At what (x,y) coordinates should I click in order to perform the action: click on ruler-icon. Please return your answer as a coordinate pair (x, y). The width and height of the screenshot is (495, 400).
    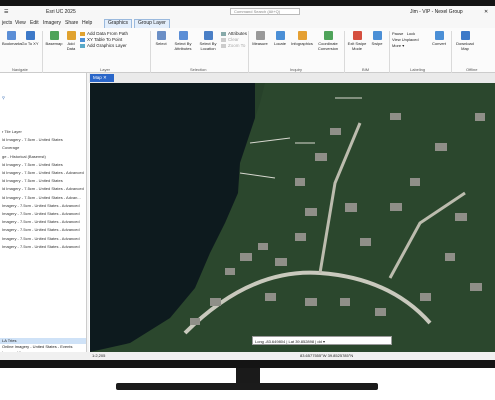
    Looking at the image, I should click on (260, 35).